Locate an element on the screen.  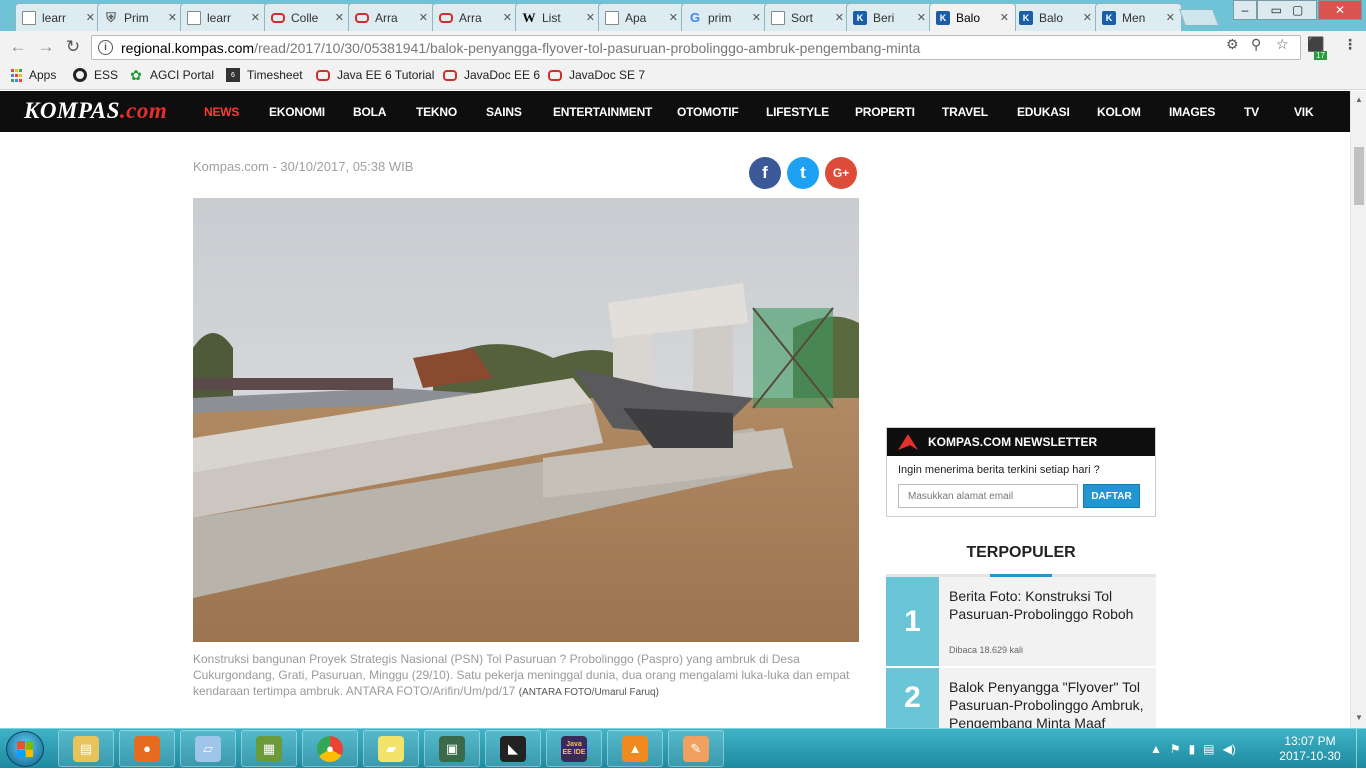
nav-otomotif: OTOMOTIF is located at coordinates (708, 112).